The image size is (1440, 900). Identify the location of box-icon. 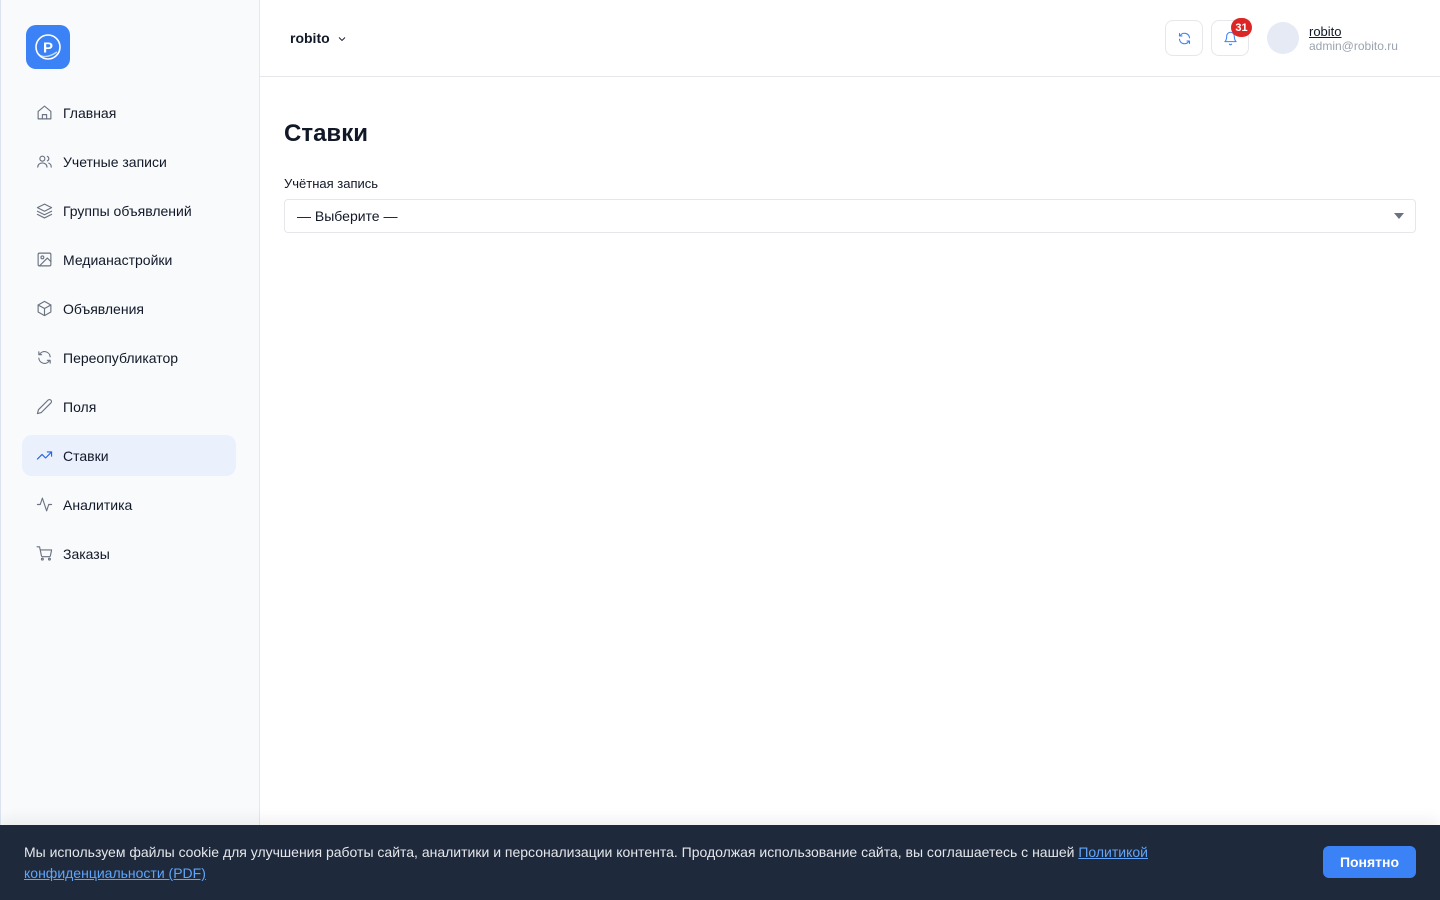
(44, 309).